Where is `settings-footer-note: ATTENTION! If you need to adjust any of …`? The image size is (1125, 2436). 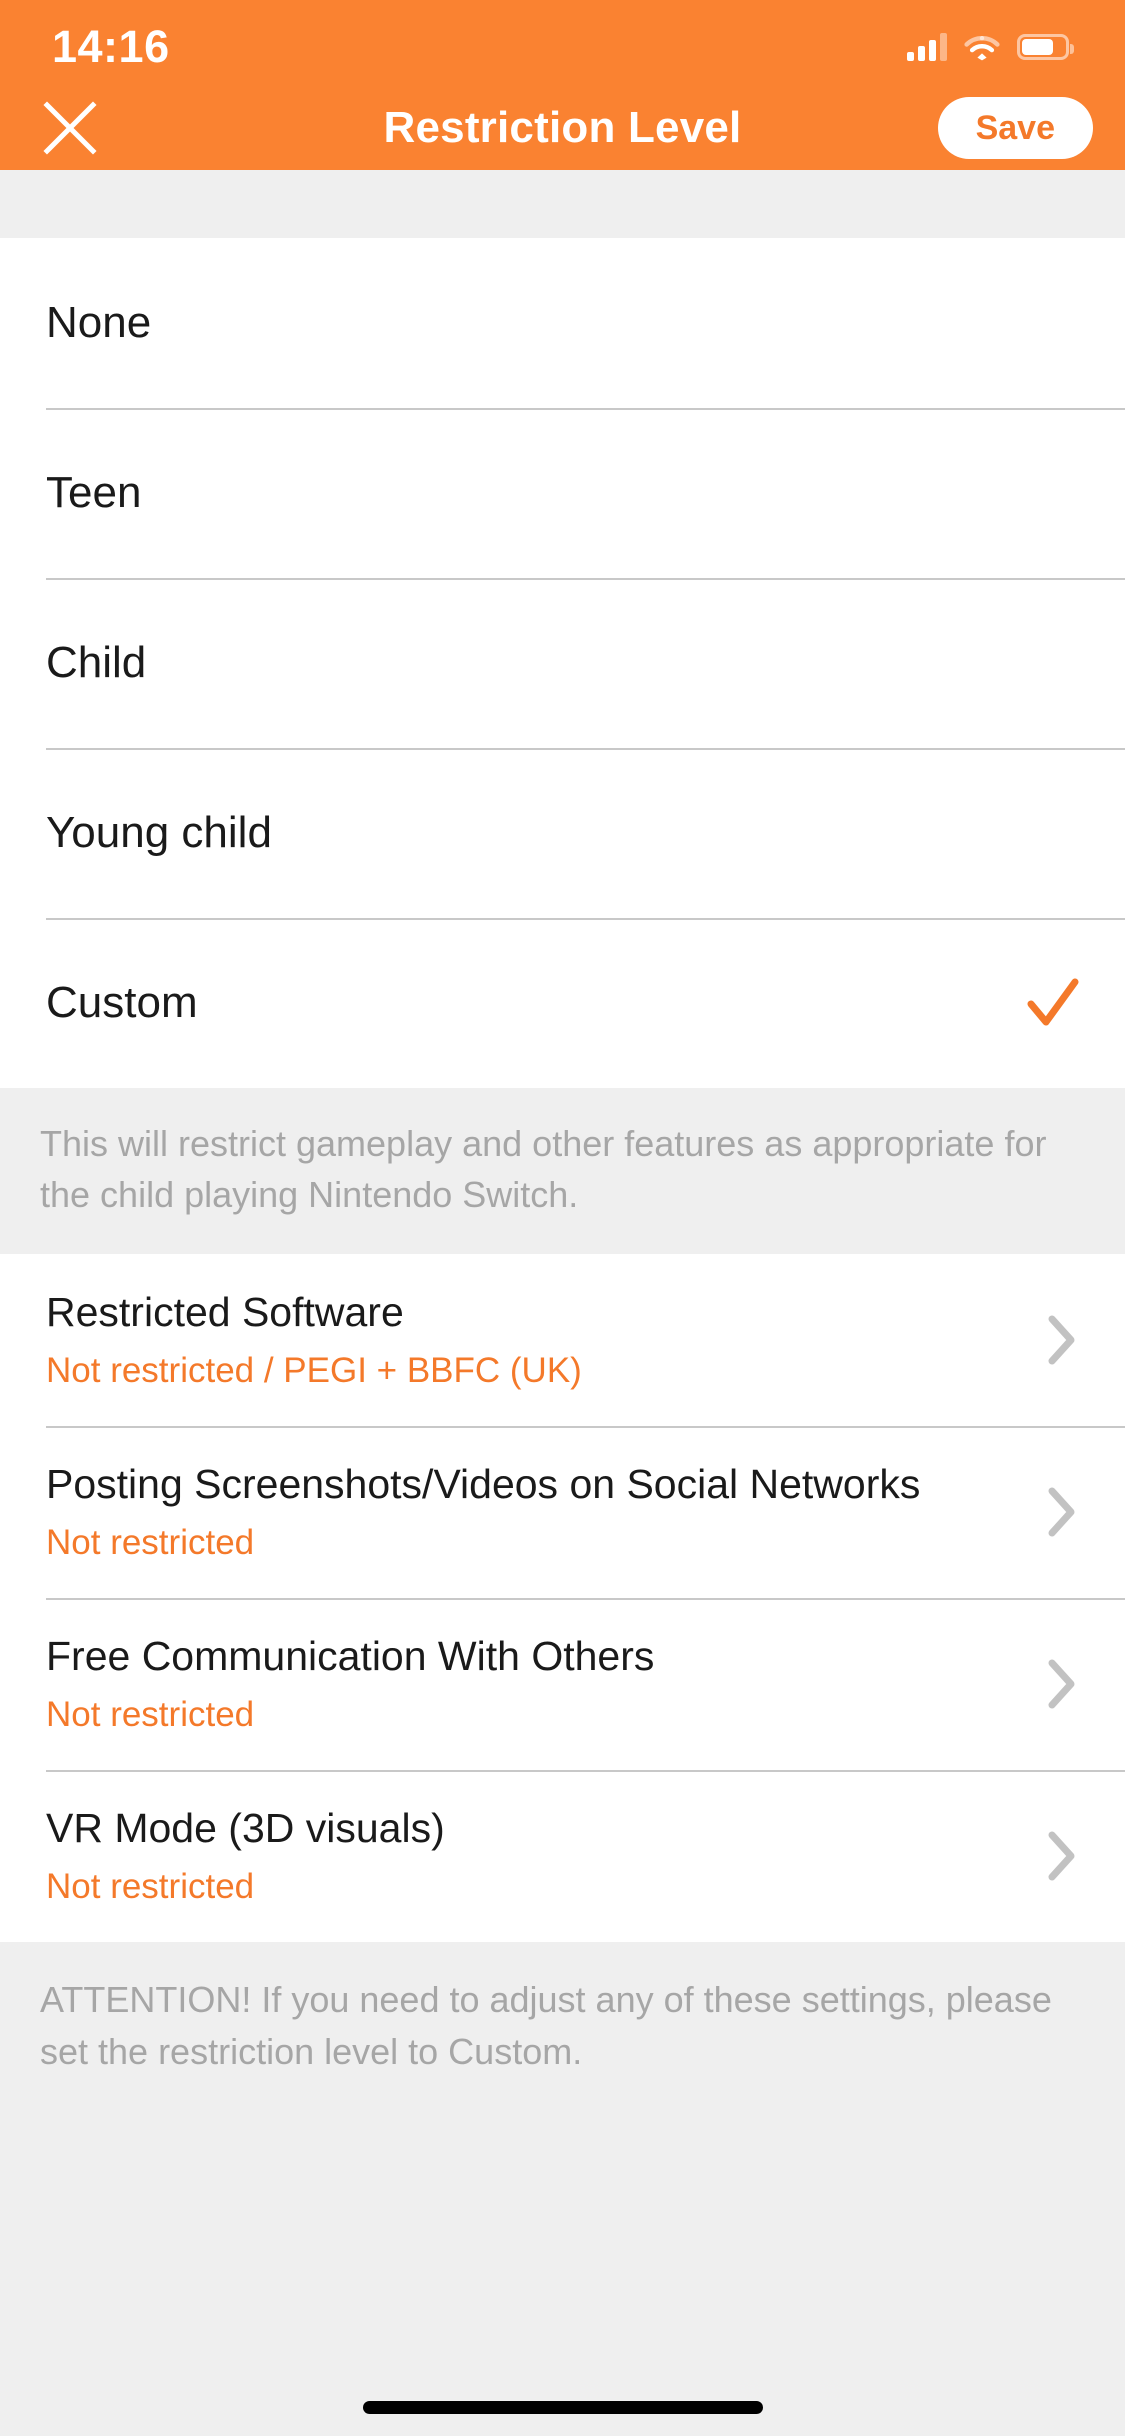 settings-footer-note: ATTENTION! If you need to adjust any of … is located at coordinates (562, 2010).